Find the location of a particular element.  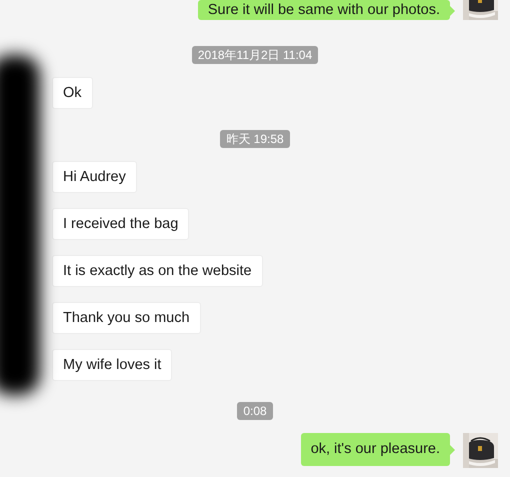

timestamp: 0:08 is located at coordinates (255, 411).